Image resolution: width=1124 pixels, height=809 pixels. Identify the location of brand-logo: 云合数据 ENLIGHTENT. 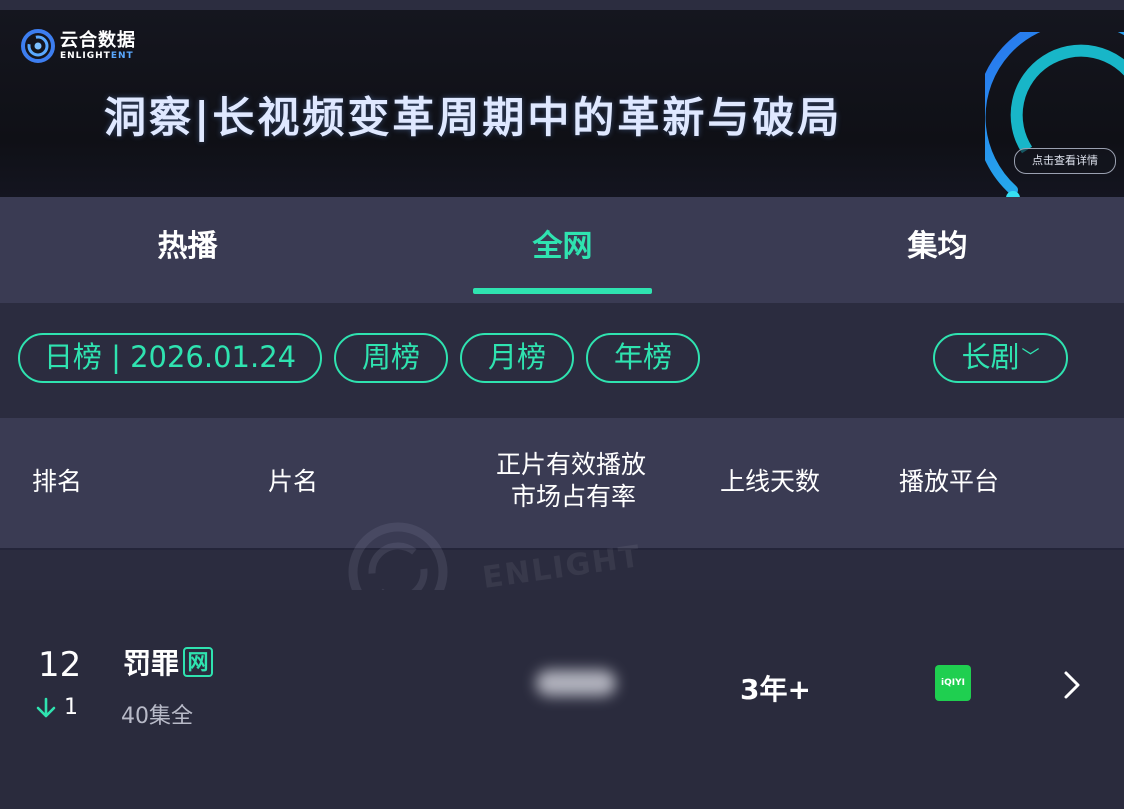
(78, 46).